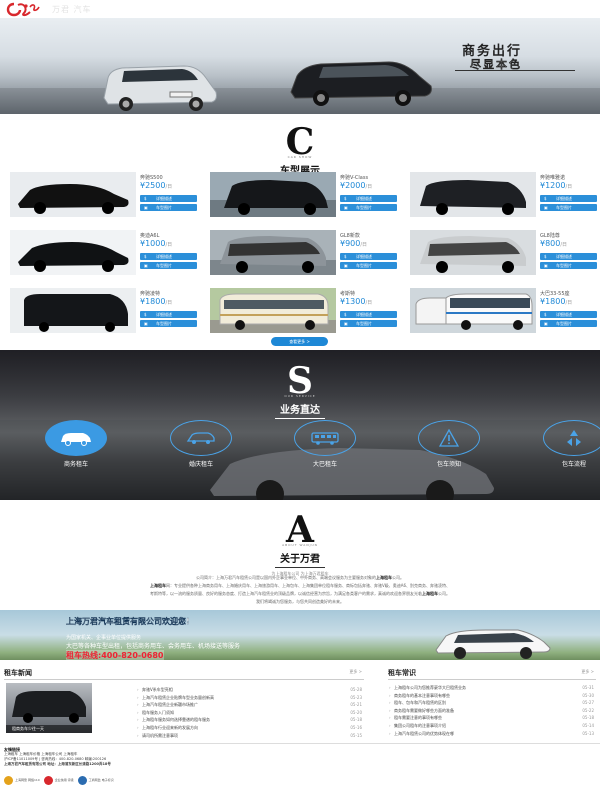 The width and height of the screenshot is (600, 800). Describe the element at coordinates (492, 726) in the screenshot. I see `knowledge-item: › 集团公司租车的注意事项介绍 05-14` at that location.